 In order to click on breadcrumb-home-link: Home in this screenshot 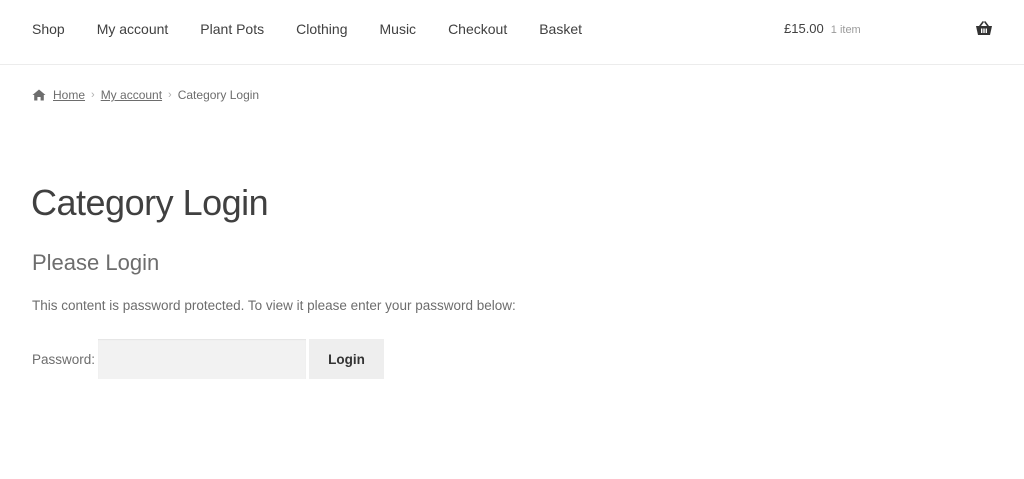, I will do `click(69, 95)`.